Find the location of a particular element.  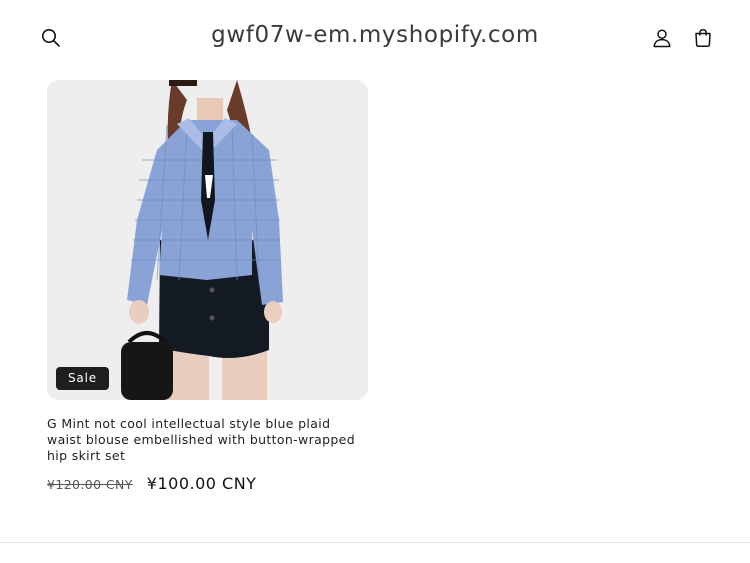

original-price: ¥120.00 CNY is located at coordinates (90, 484).